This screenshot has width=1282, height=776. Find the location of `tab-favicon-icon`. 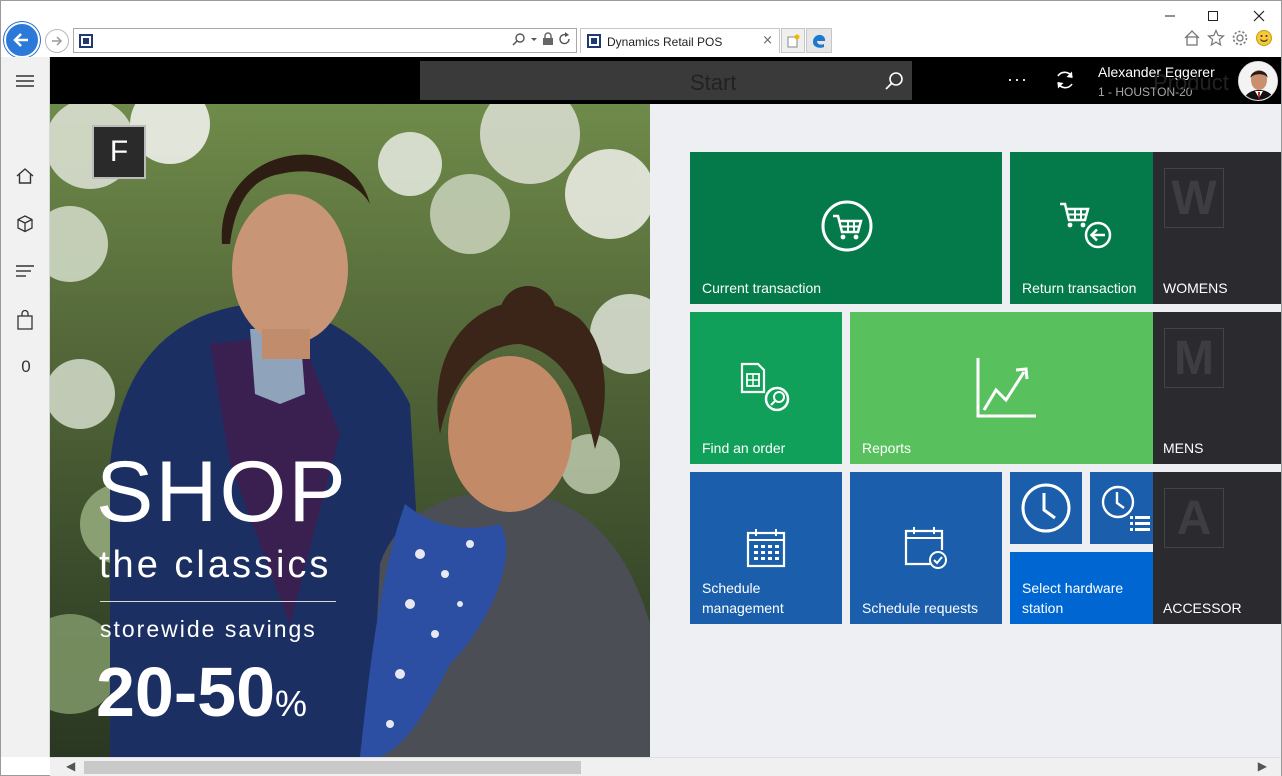

tab-favicon-icon is located at coordinates (594, 41).